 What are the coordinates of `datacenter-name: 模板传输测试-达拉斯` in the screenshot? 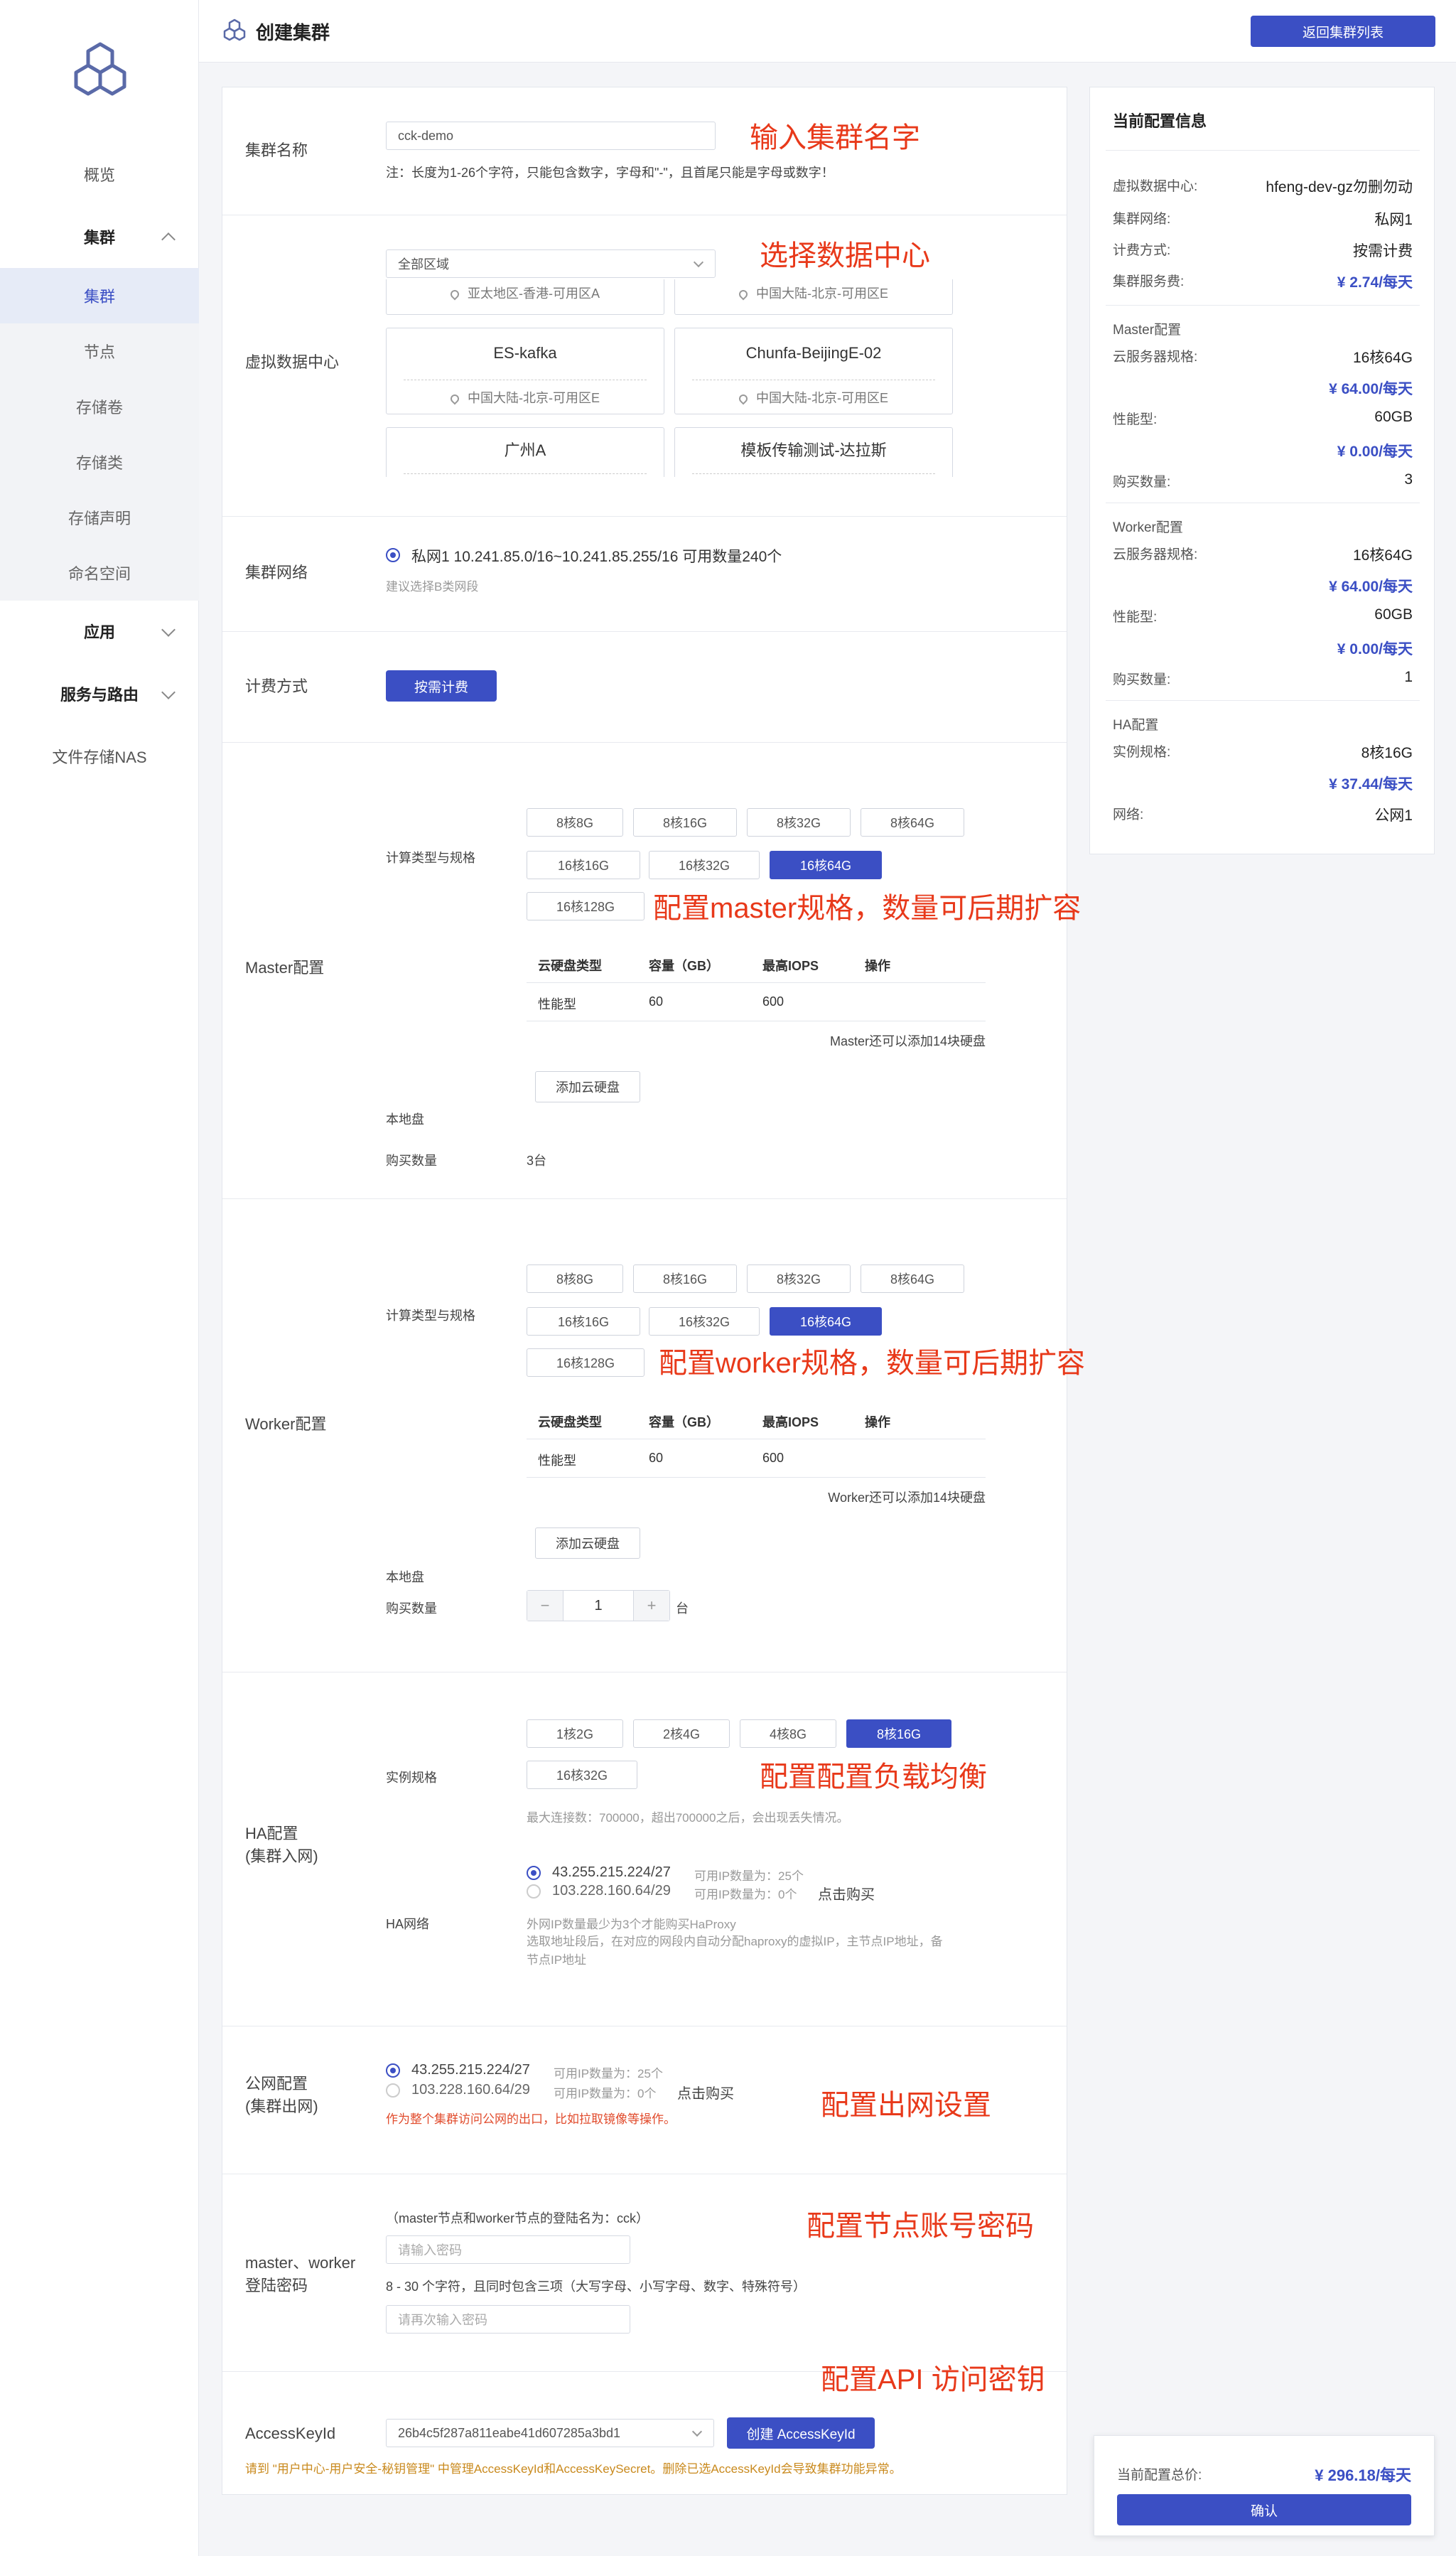 It's located at (814, 450).